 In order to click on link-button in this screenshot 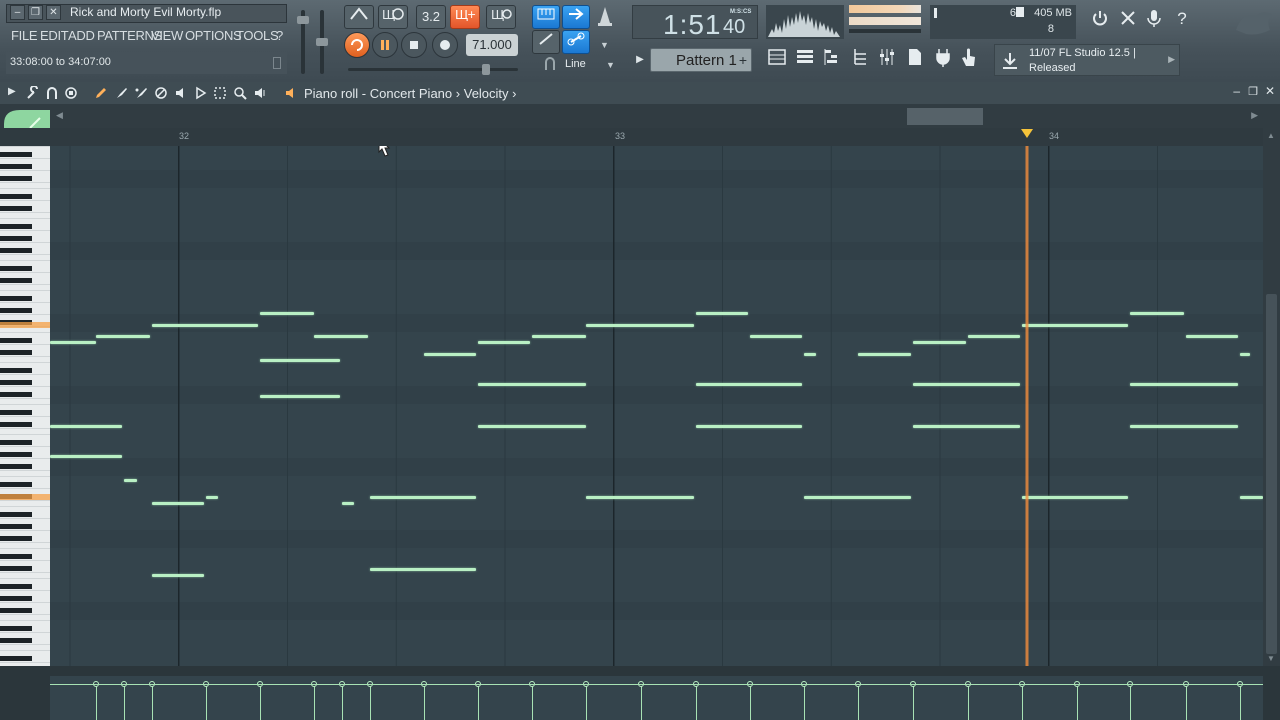, I will do `click(576, 42)`.